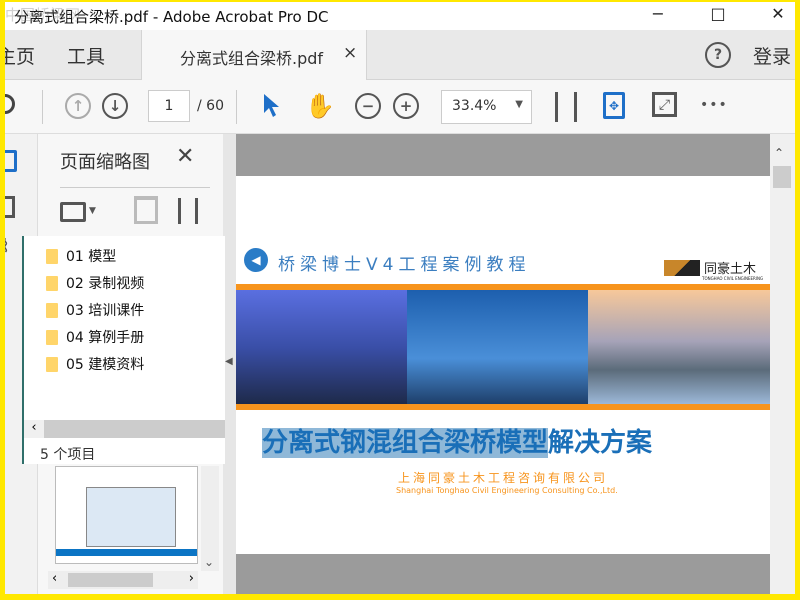  I want to click on title-rest: 解决方案, so click(600, 443).